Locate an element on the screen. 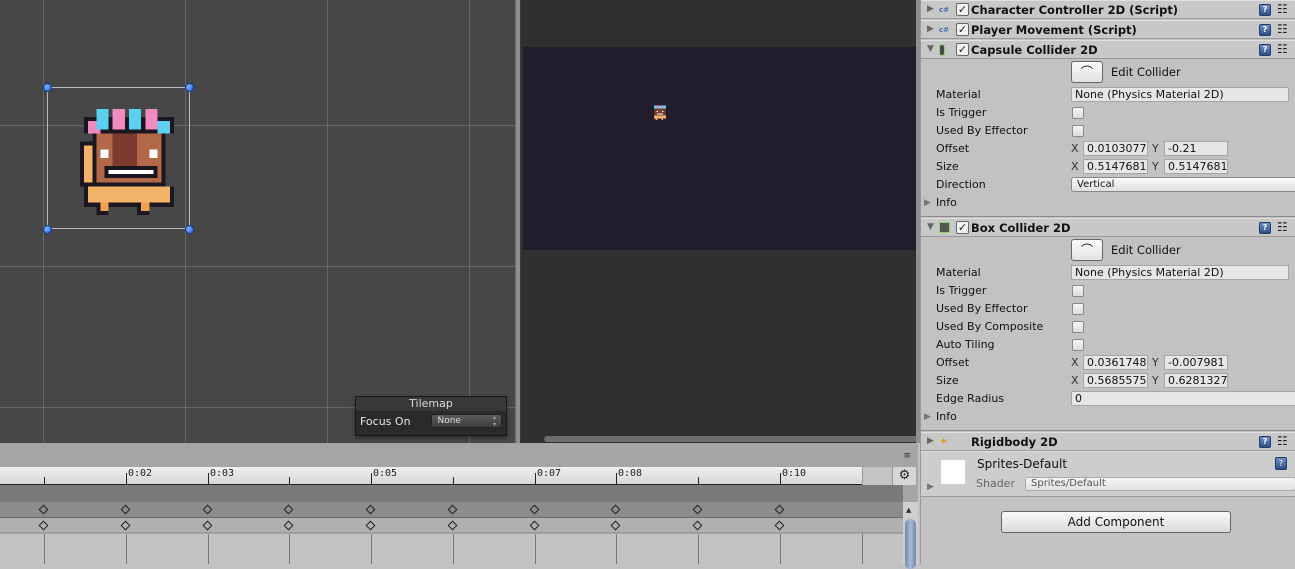 This screenshot has width=1295, height=569. component-name: Character Controller 2D (Script) is located at coordinates (1075, 10).